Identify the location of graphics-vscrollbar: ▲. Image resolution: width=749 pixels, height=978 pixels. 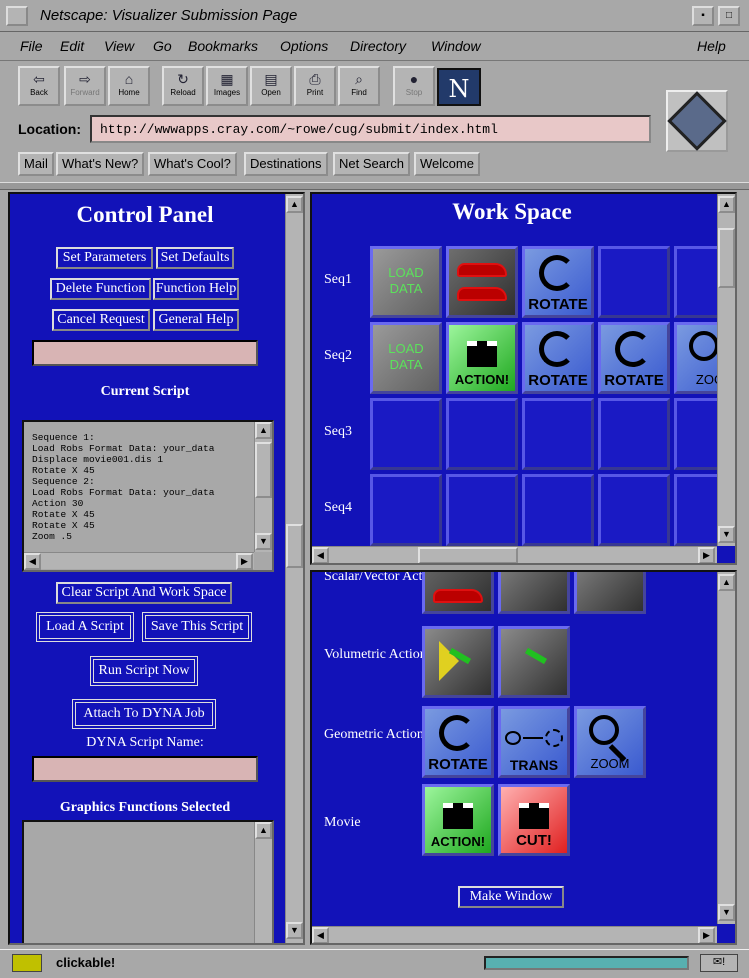
(263, 882).